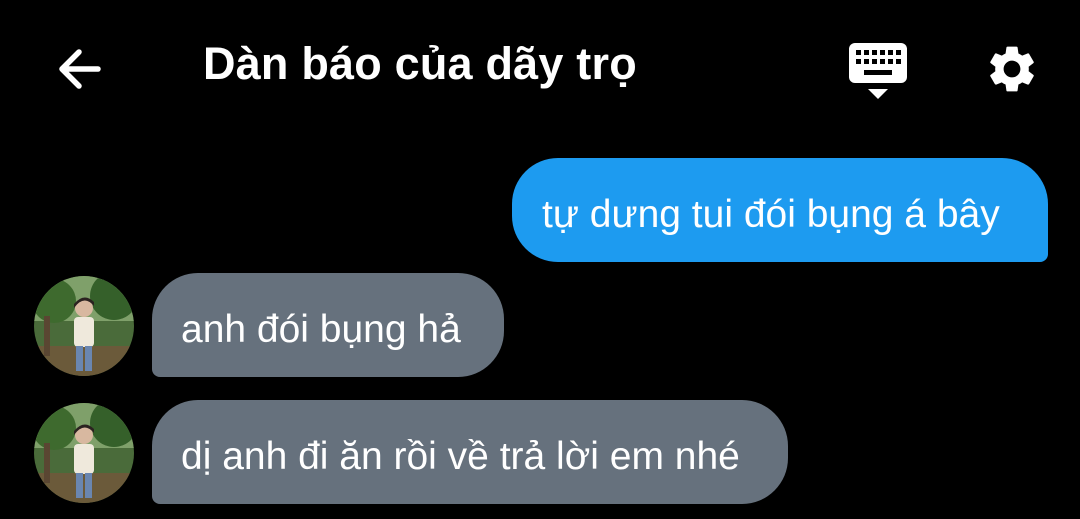 Image resolution: width=1080 pixels, height=519 pixels. I want to click on message-bubble-received: dị anh đi ăn rồi về trả lời em nhé, so click(470, 452).